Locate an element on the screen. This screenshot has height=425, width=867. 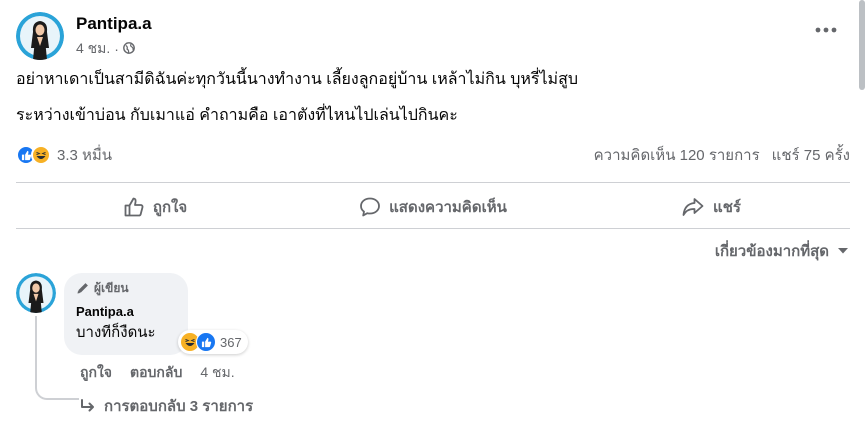
comment-avatar is located at coordinates (36, 293).